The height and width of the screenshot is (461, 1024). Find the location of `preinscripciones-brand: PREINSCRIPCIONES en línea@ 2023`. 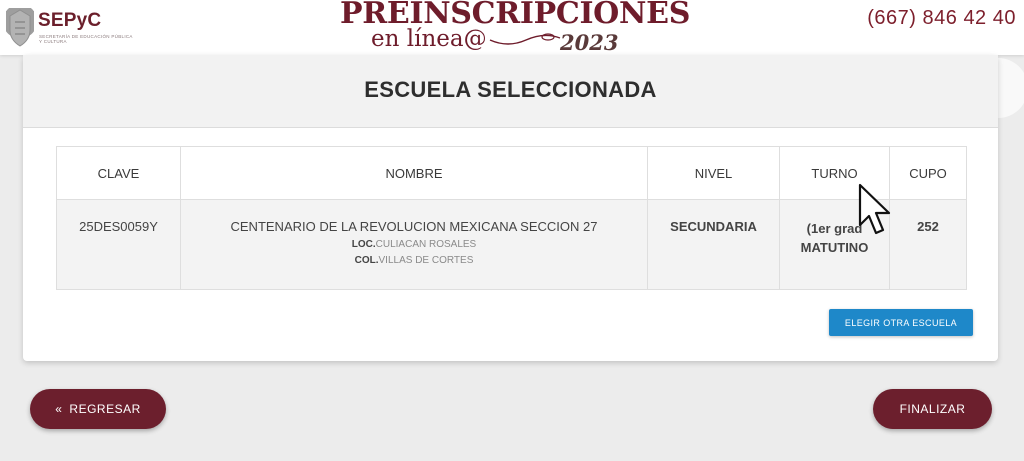

preinscripciones-brand: PREINSCRIPCIONES en línea@ 2023 is located at coordinates (514, 27).